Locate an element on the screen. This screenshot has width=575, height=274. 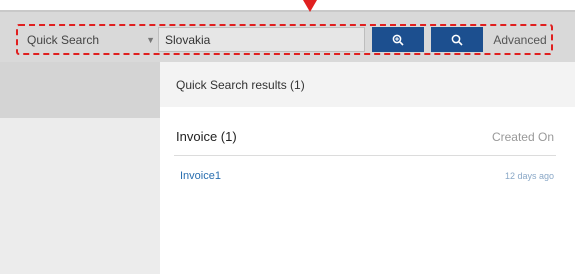
annotation-arrow-icon is located at coordinates (310, 6).